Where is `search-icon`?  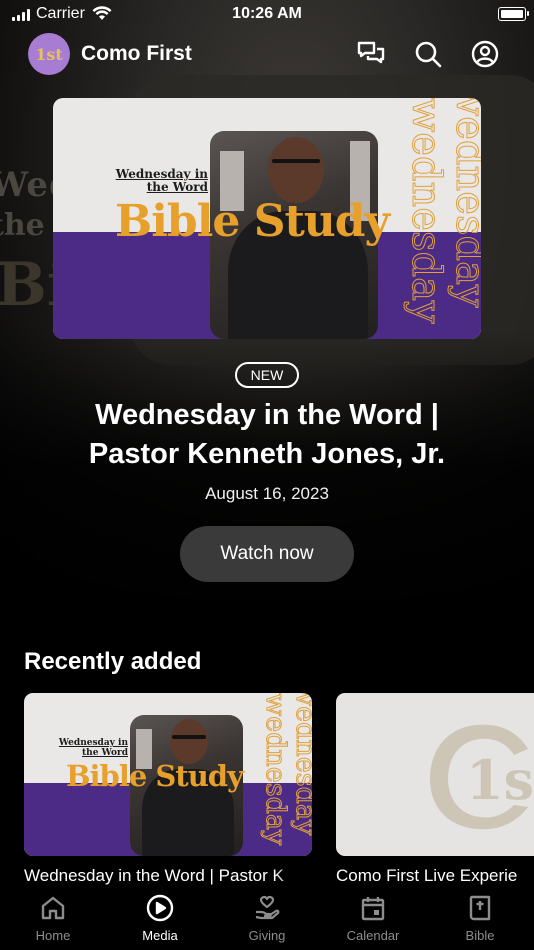 search-icon is located at coordinates (428, 54).